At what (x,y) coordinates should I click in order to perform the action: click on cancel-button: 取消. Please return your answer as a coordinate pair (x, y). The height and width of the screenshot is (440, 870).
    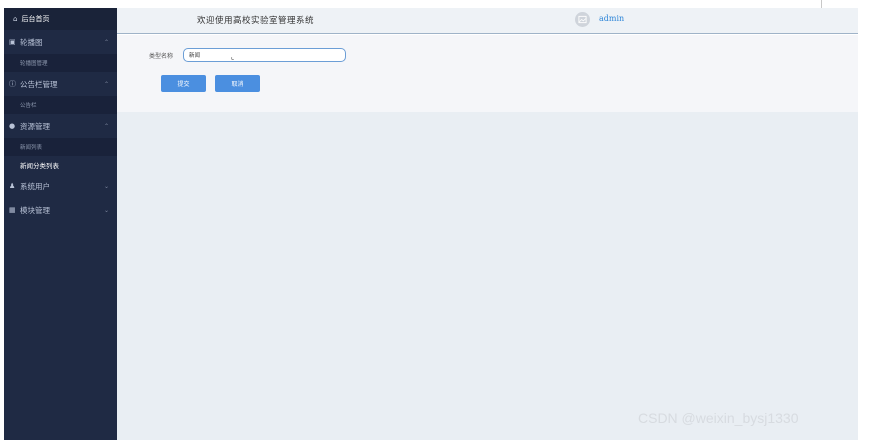
    Looking at the image, I should click on (237, 83).